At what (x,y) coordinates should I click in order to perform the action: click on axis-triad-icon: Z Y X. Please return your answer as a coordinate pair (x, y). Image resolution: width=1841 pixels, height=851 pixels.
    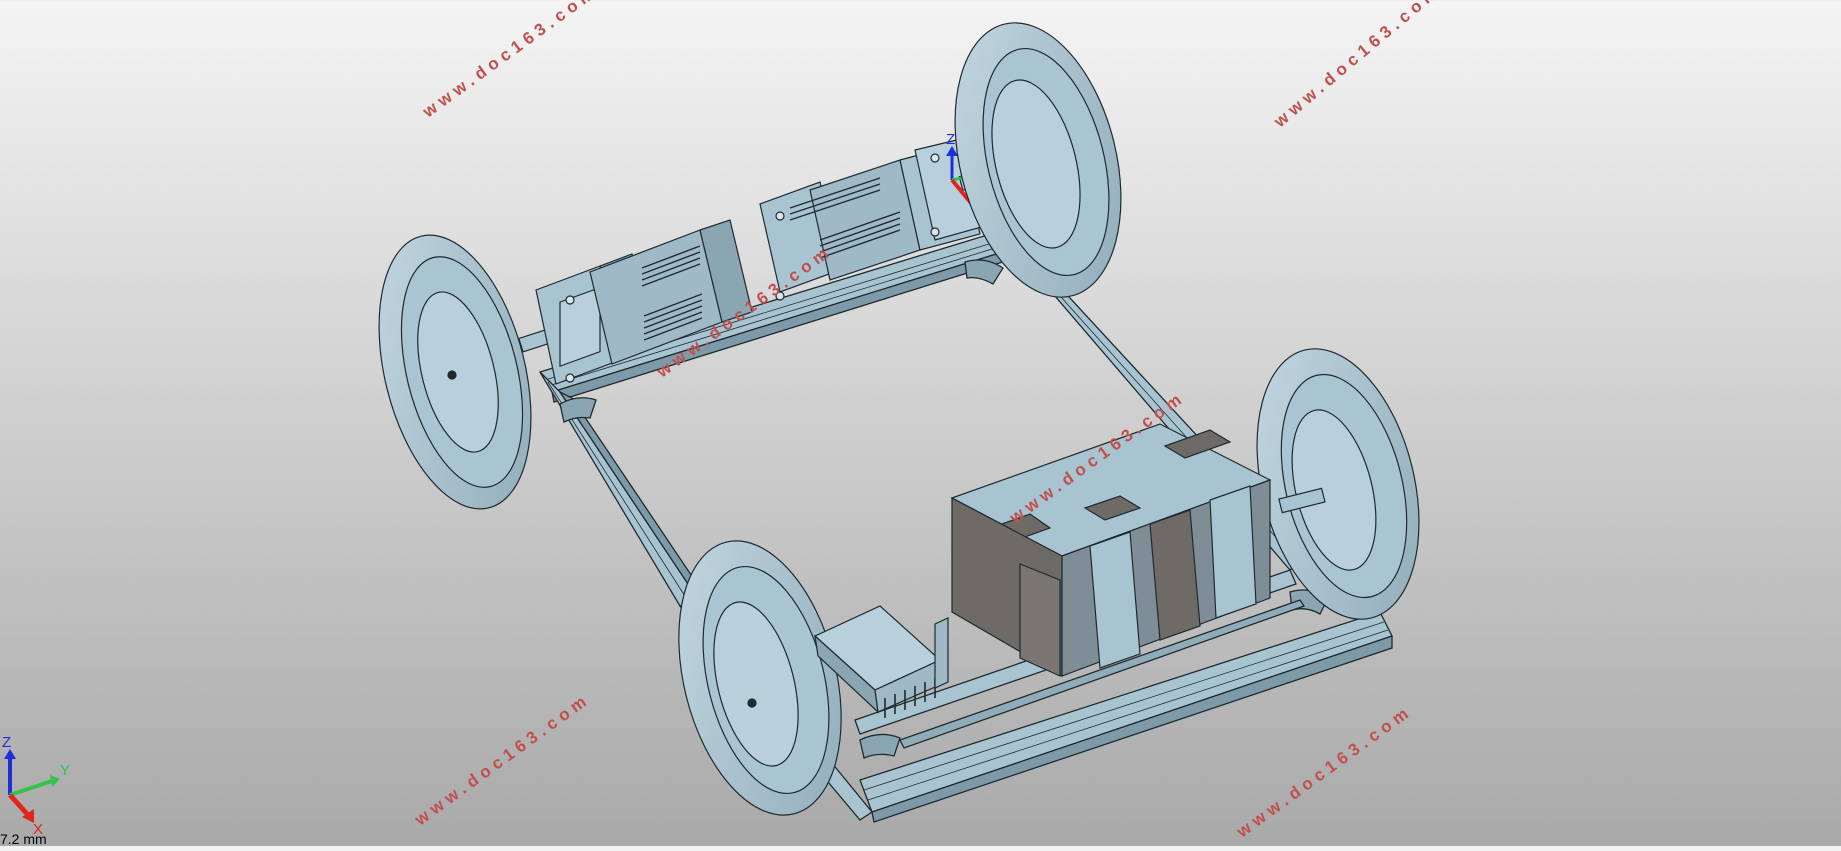
    Looking at the image, I should click on (45, 790).